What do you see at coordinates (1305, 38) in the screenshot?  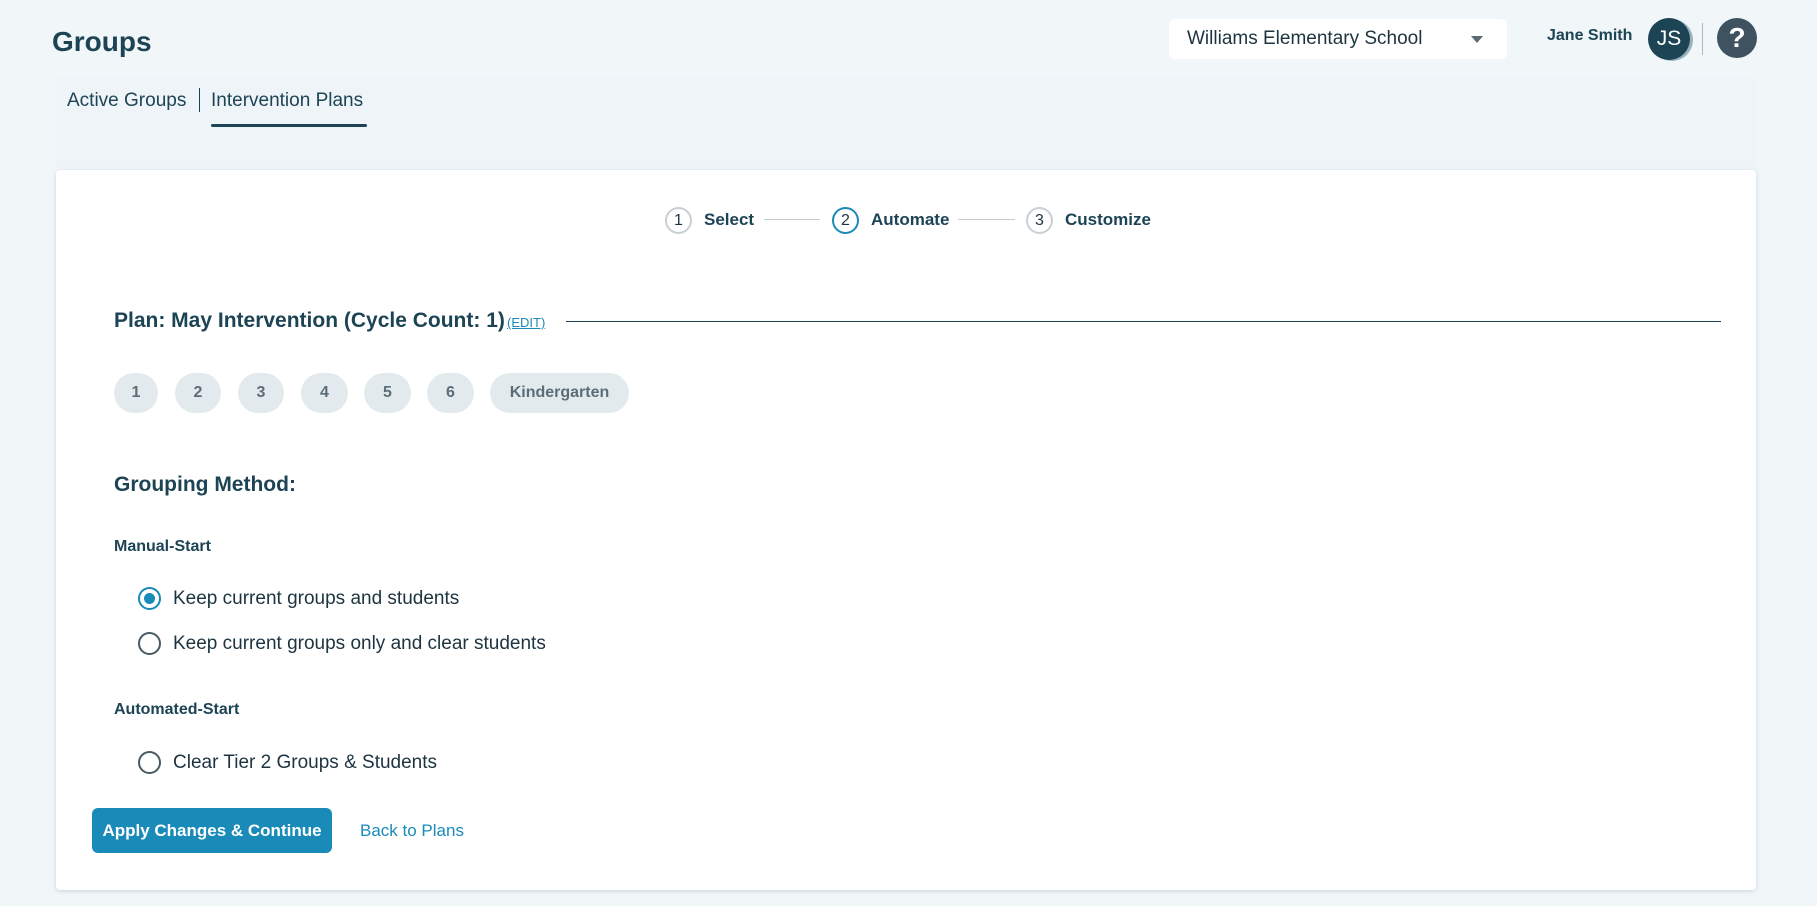 I see `school-select-value: Williams Elementary School` at bounding box center [1305, 38].